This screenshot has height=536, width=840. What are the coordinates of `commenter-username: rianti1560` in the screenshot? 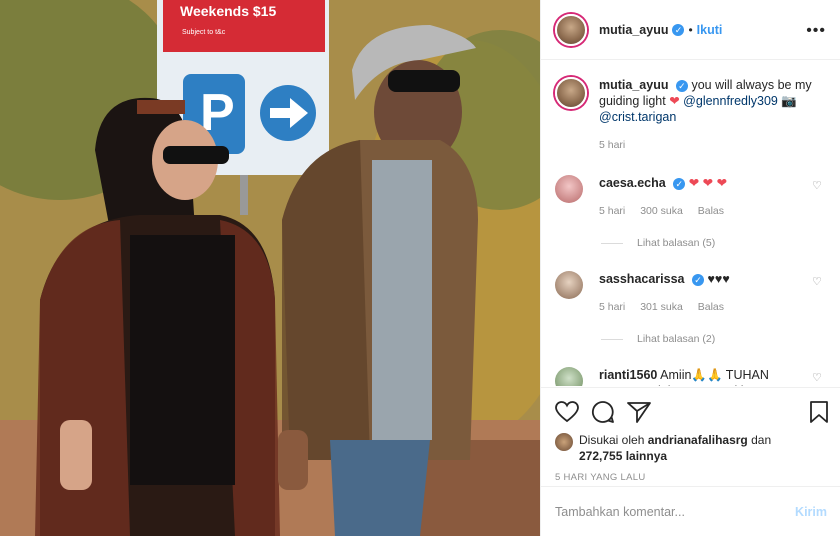 It's located at (628, 375).